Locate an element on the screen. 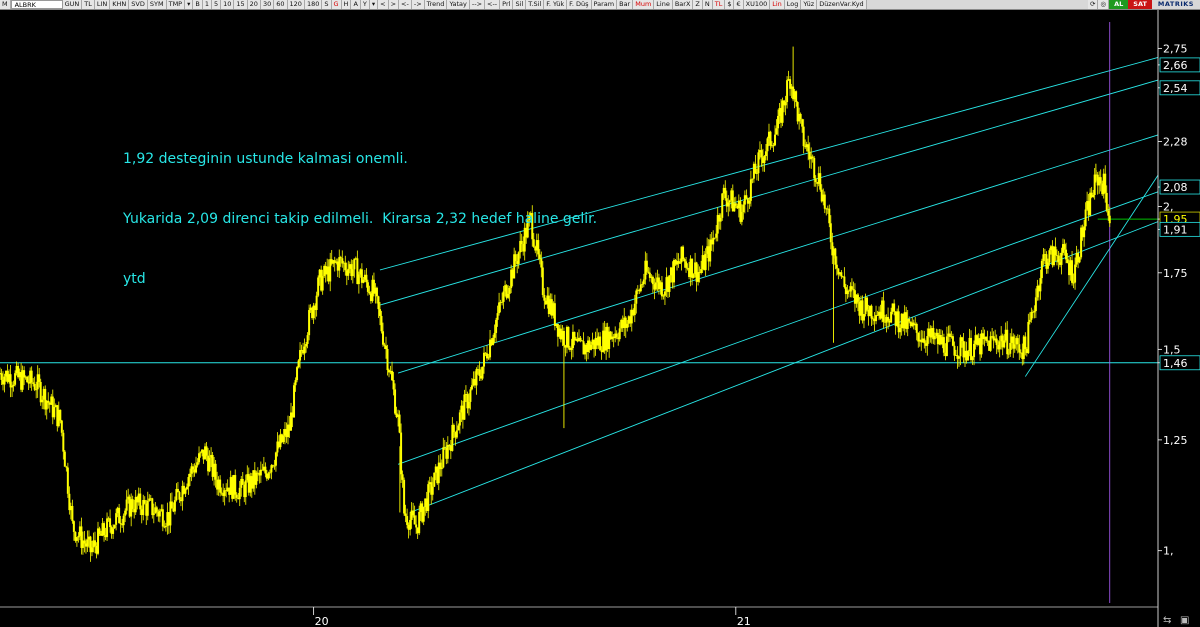 The image size is (1200, 627). toolbar-button-27: > is located at coordinates (394, 4).